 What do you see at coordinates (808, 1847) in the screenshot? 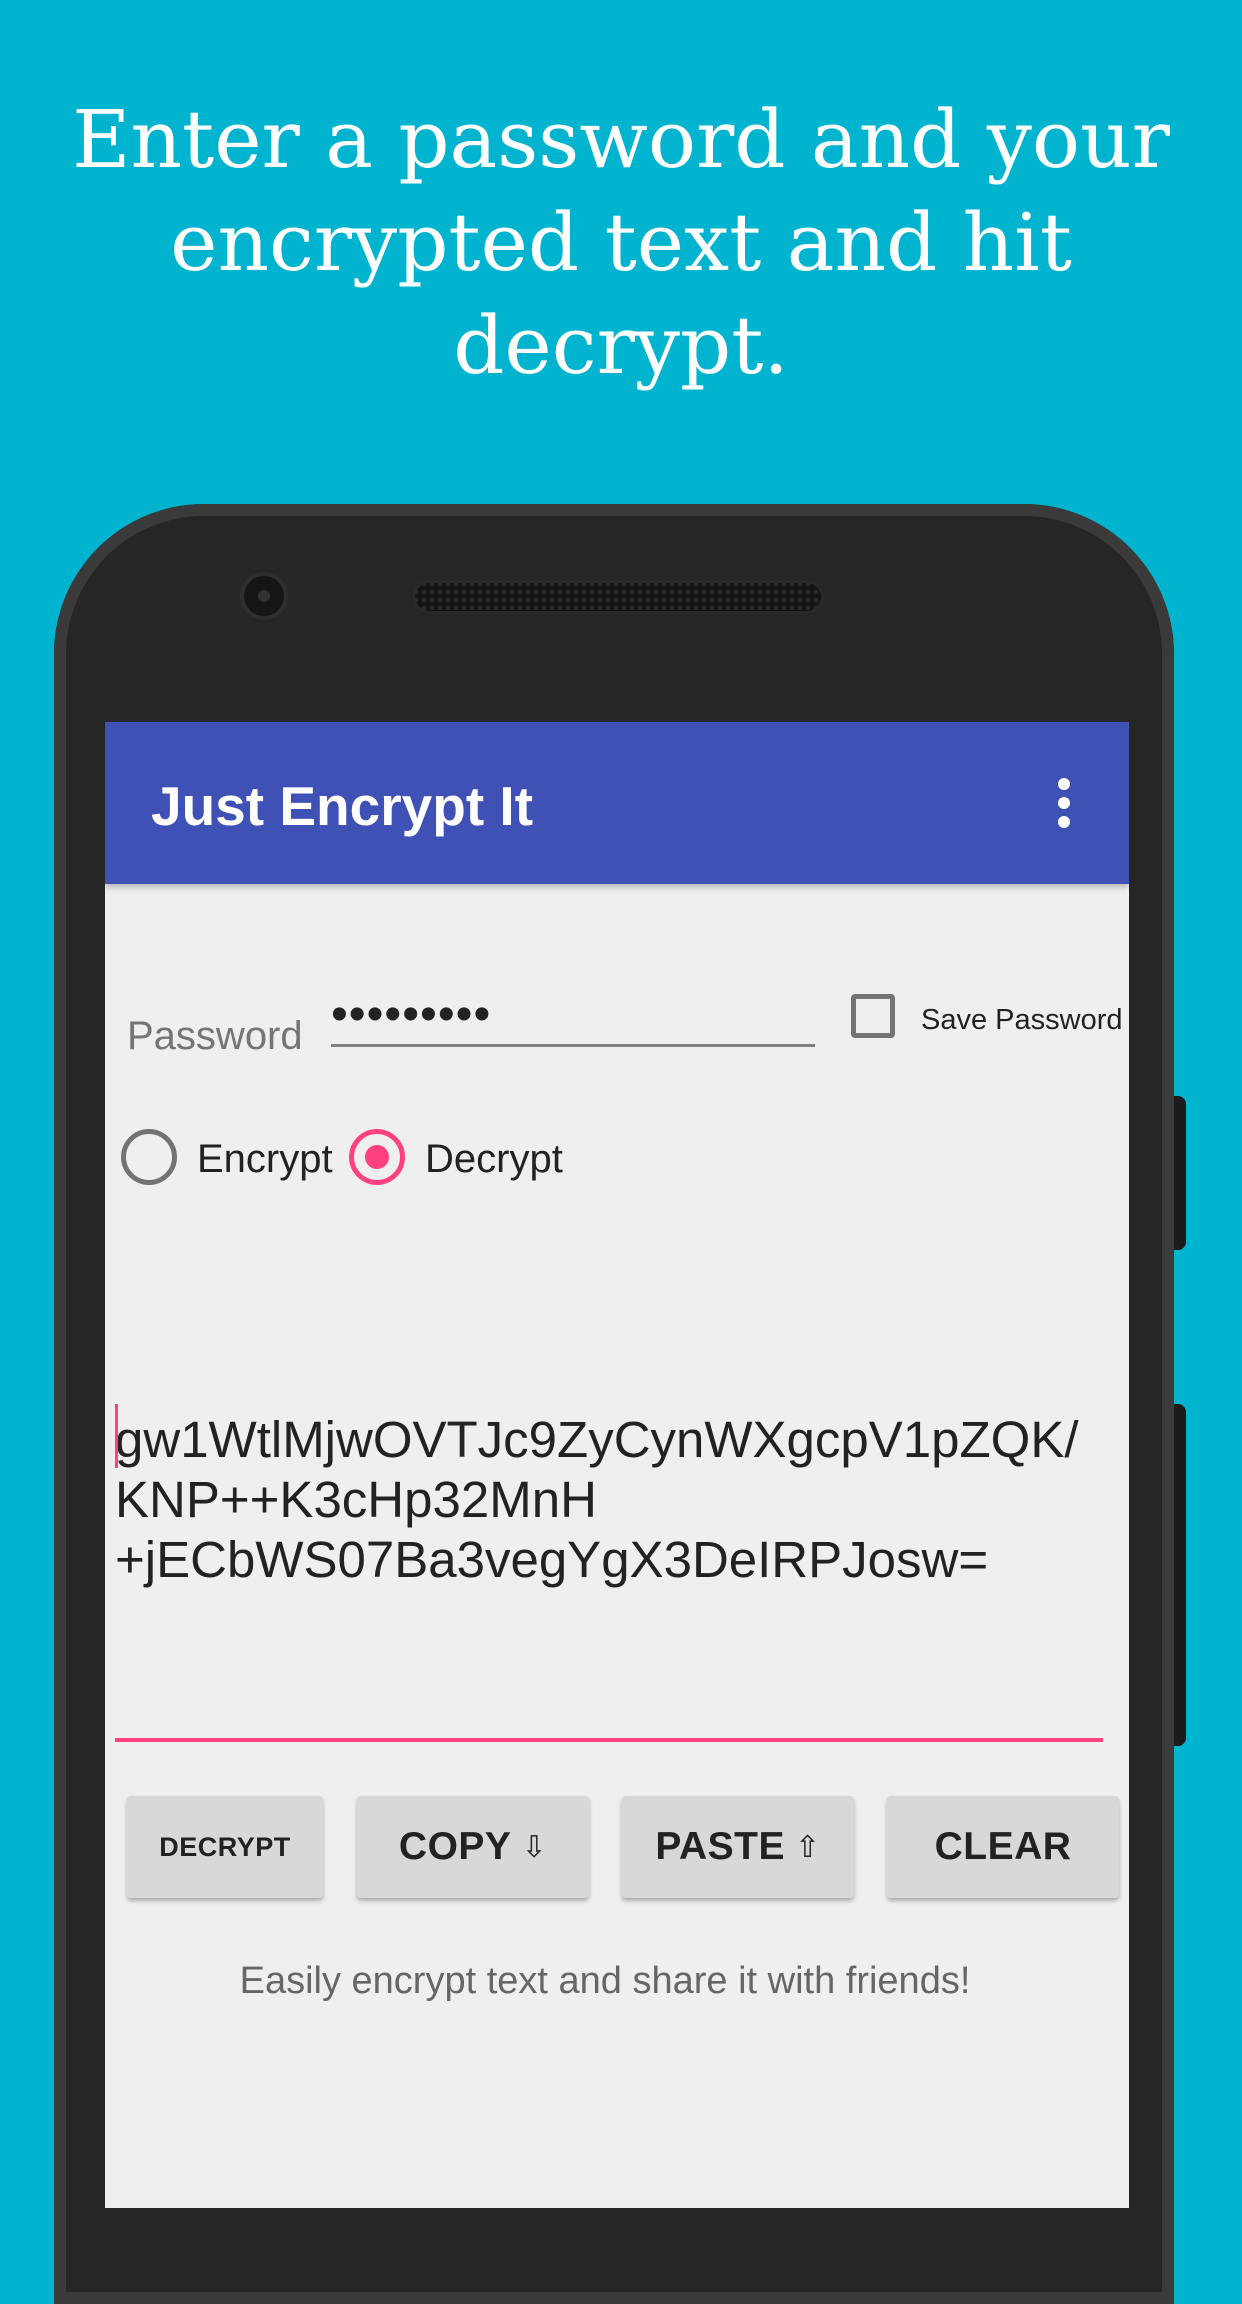
I see `arrow-up-icon: ⇧` at bounding box center [808, 1847].